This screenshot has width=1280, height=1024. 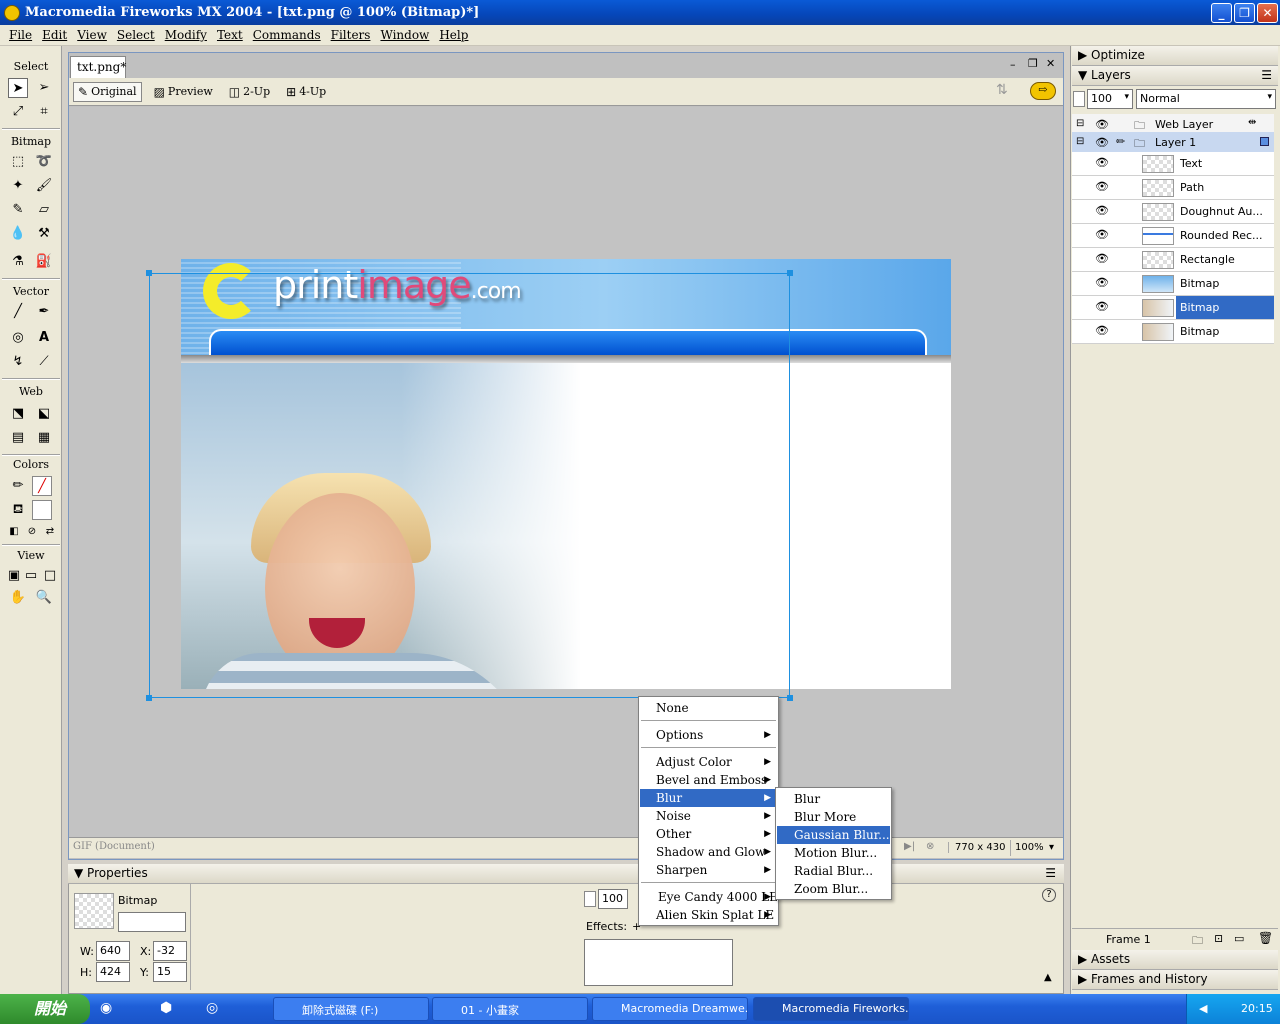 What do you see at coordinates (136, 35) in the screenshot?
I see `menu-select: Select` at bounding box center [136, 35].